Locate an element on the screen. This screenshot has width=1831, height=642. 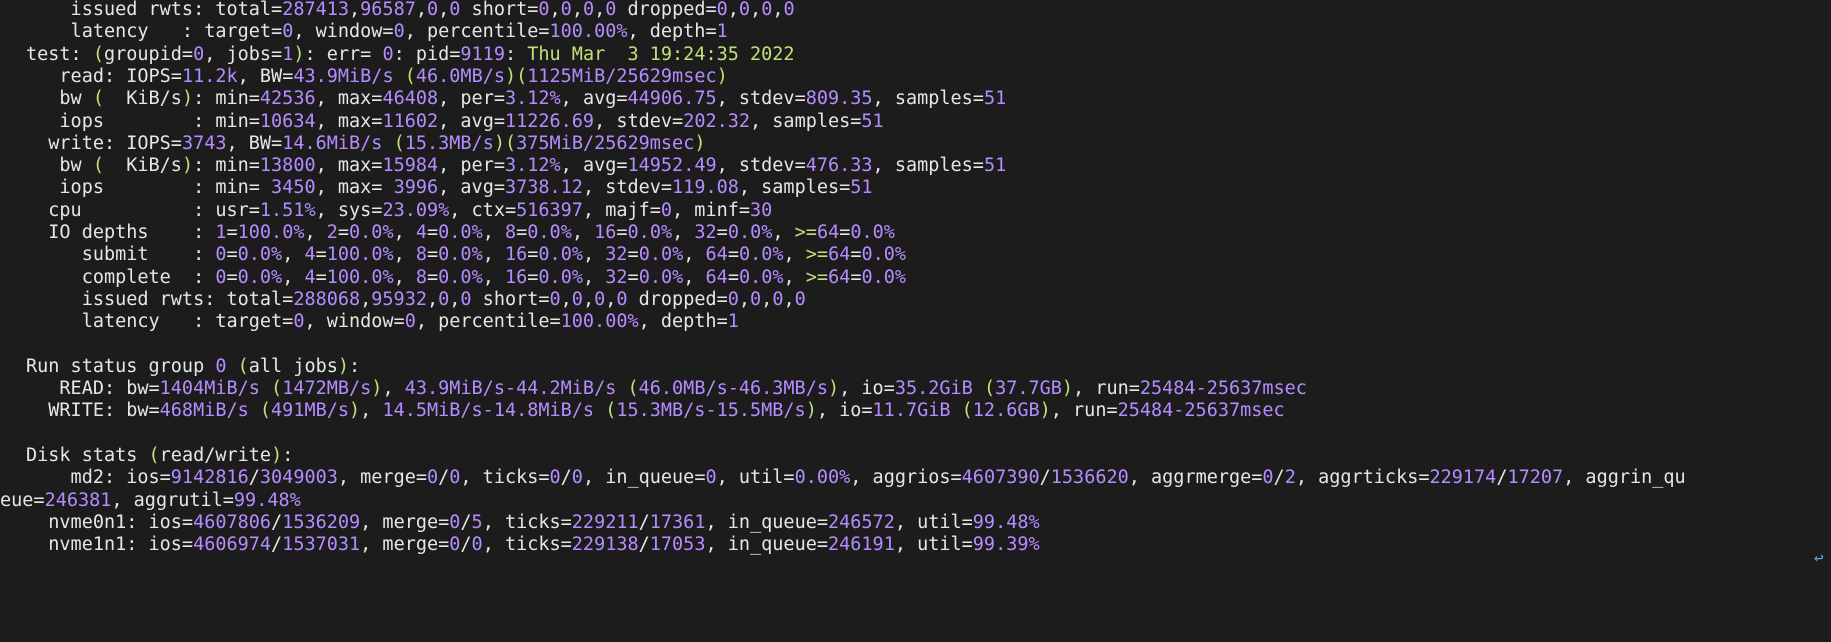
terminal-text: , aggrutil= is located at coordinates (172, 500).